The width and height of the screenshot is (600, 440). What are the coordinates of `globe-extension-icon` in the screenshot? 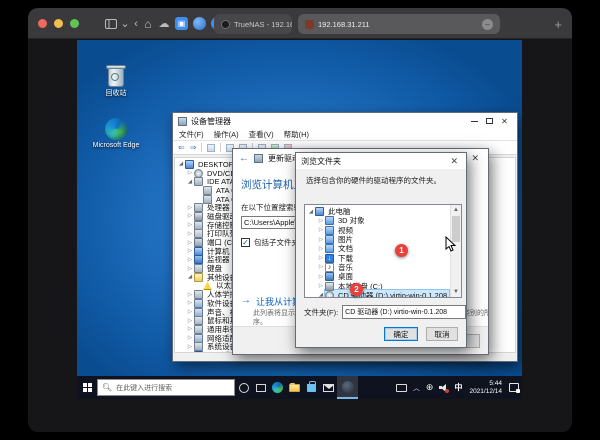 It's located at (199, 23).